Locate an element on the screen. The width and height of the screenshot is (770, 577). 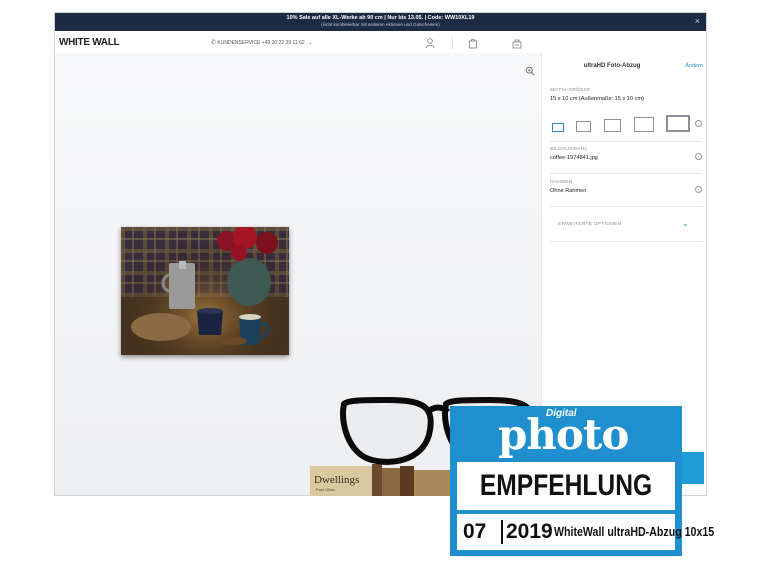
badge-product: WhiteWall ultraHD-Abzug 10x15 is located at coordinates (634, 532).